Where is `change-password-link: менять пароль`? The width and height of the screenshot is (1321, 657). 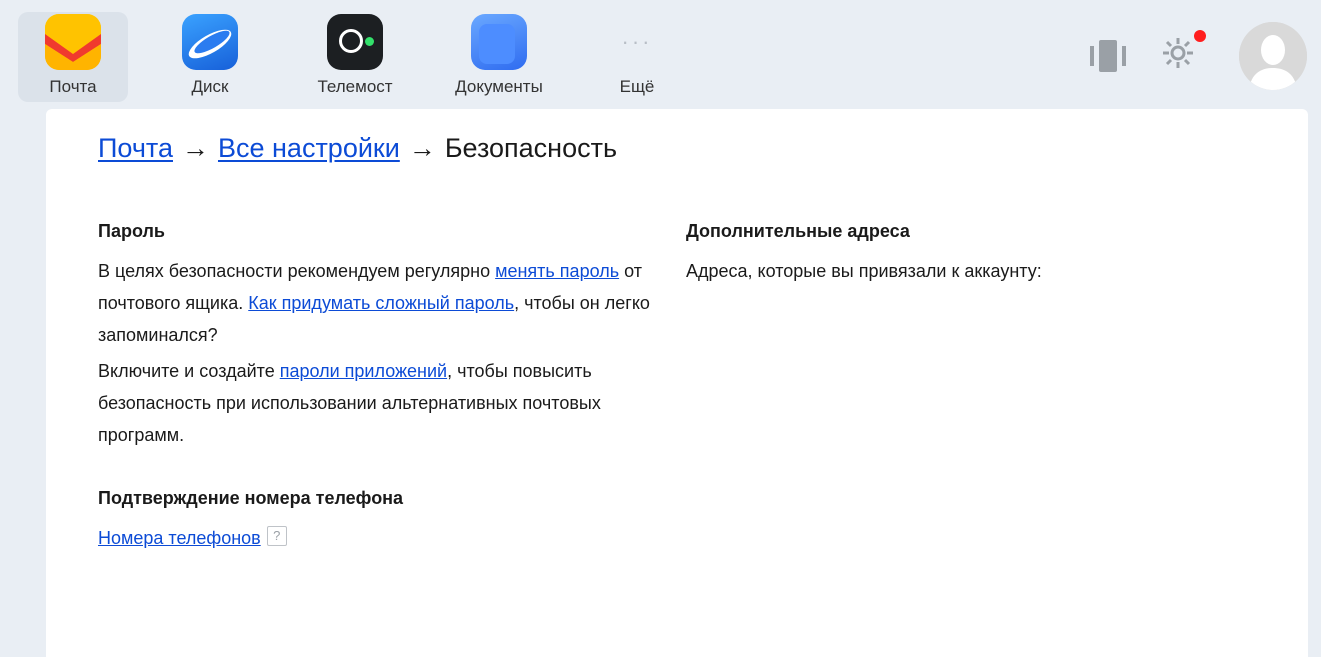
change-password-link: менять пароль is located at coordinates (557, 271).